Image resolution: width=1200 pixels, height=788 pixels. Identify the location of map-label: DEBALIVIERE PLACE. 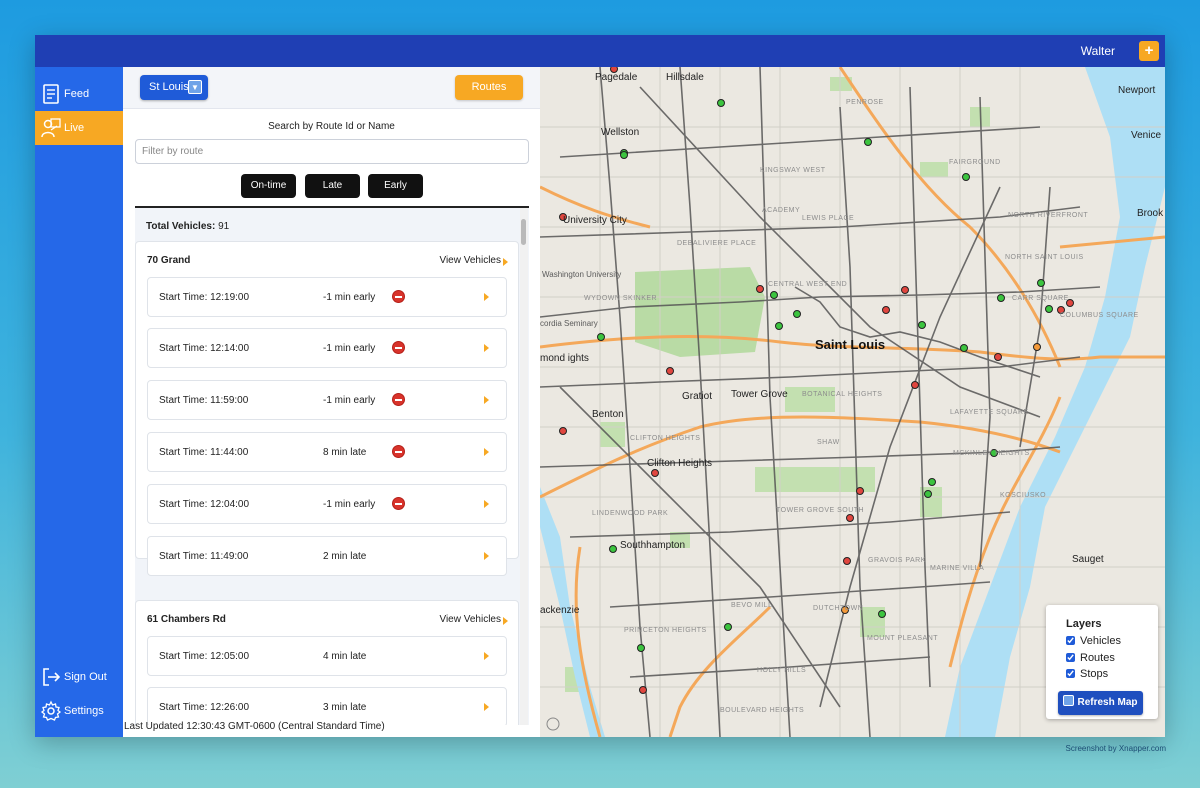
(717, 243).